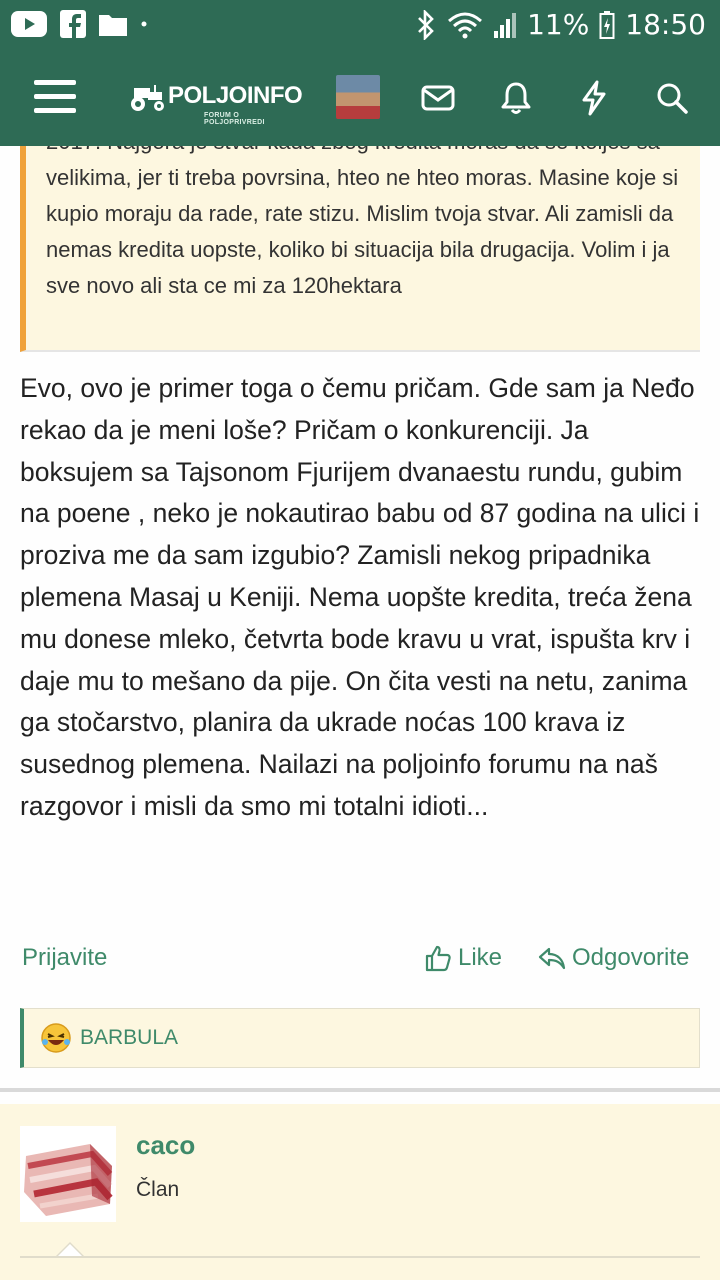 The width and height of the screenshot is (720, 1280). I want to click on next-post-header: caco Član, so click(360, 1192).